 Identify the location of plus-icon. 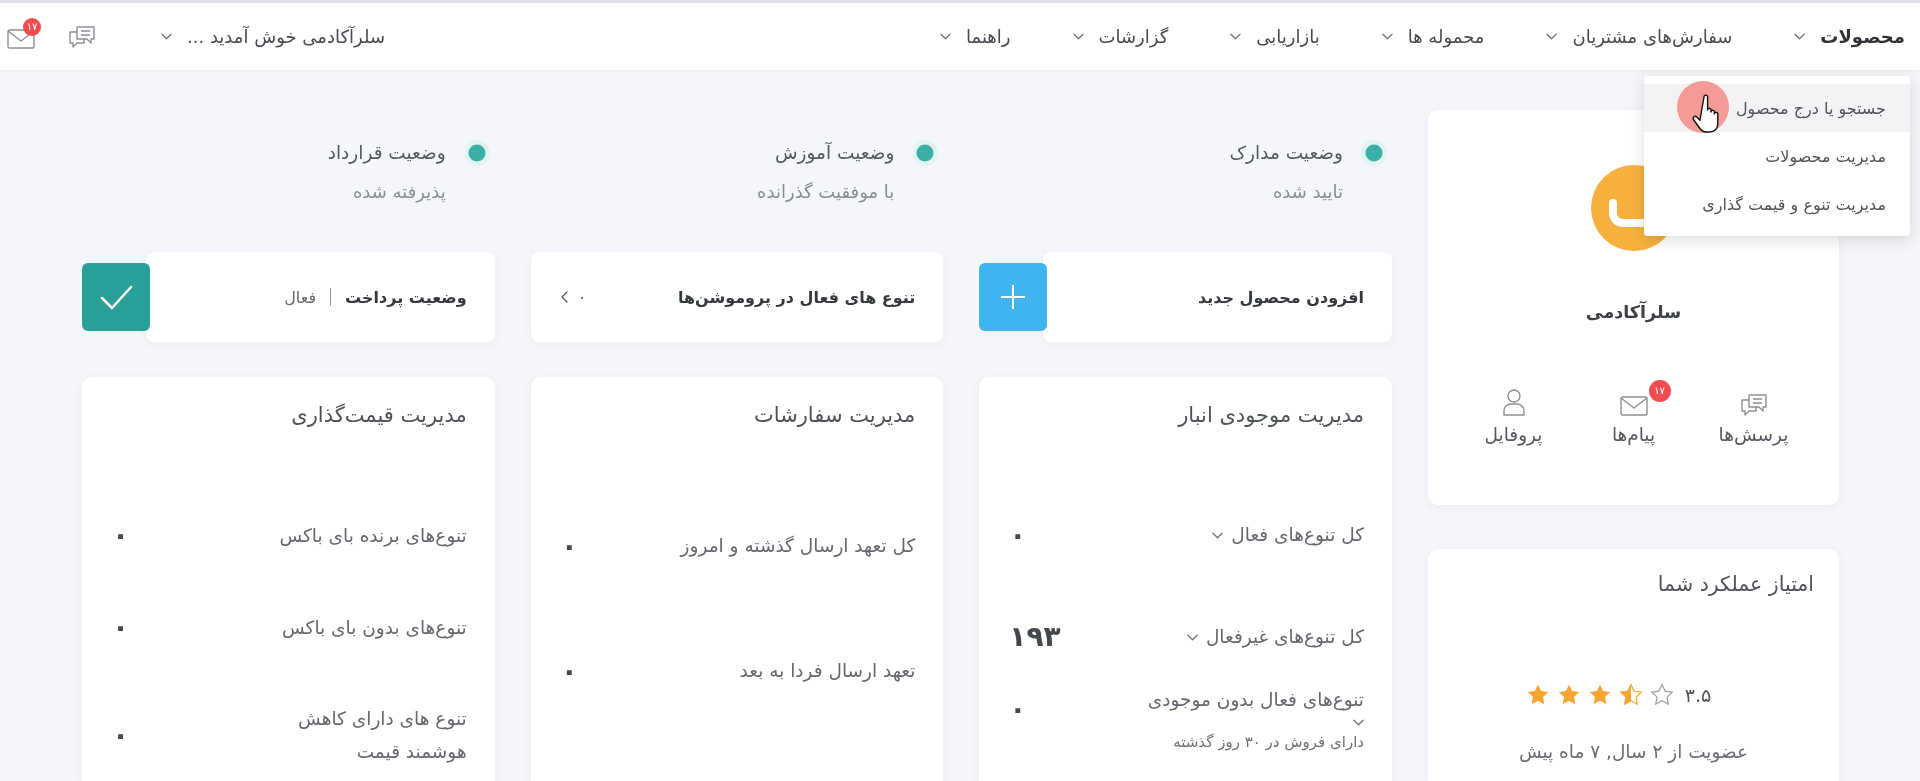
(1013, 297).